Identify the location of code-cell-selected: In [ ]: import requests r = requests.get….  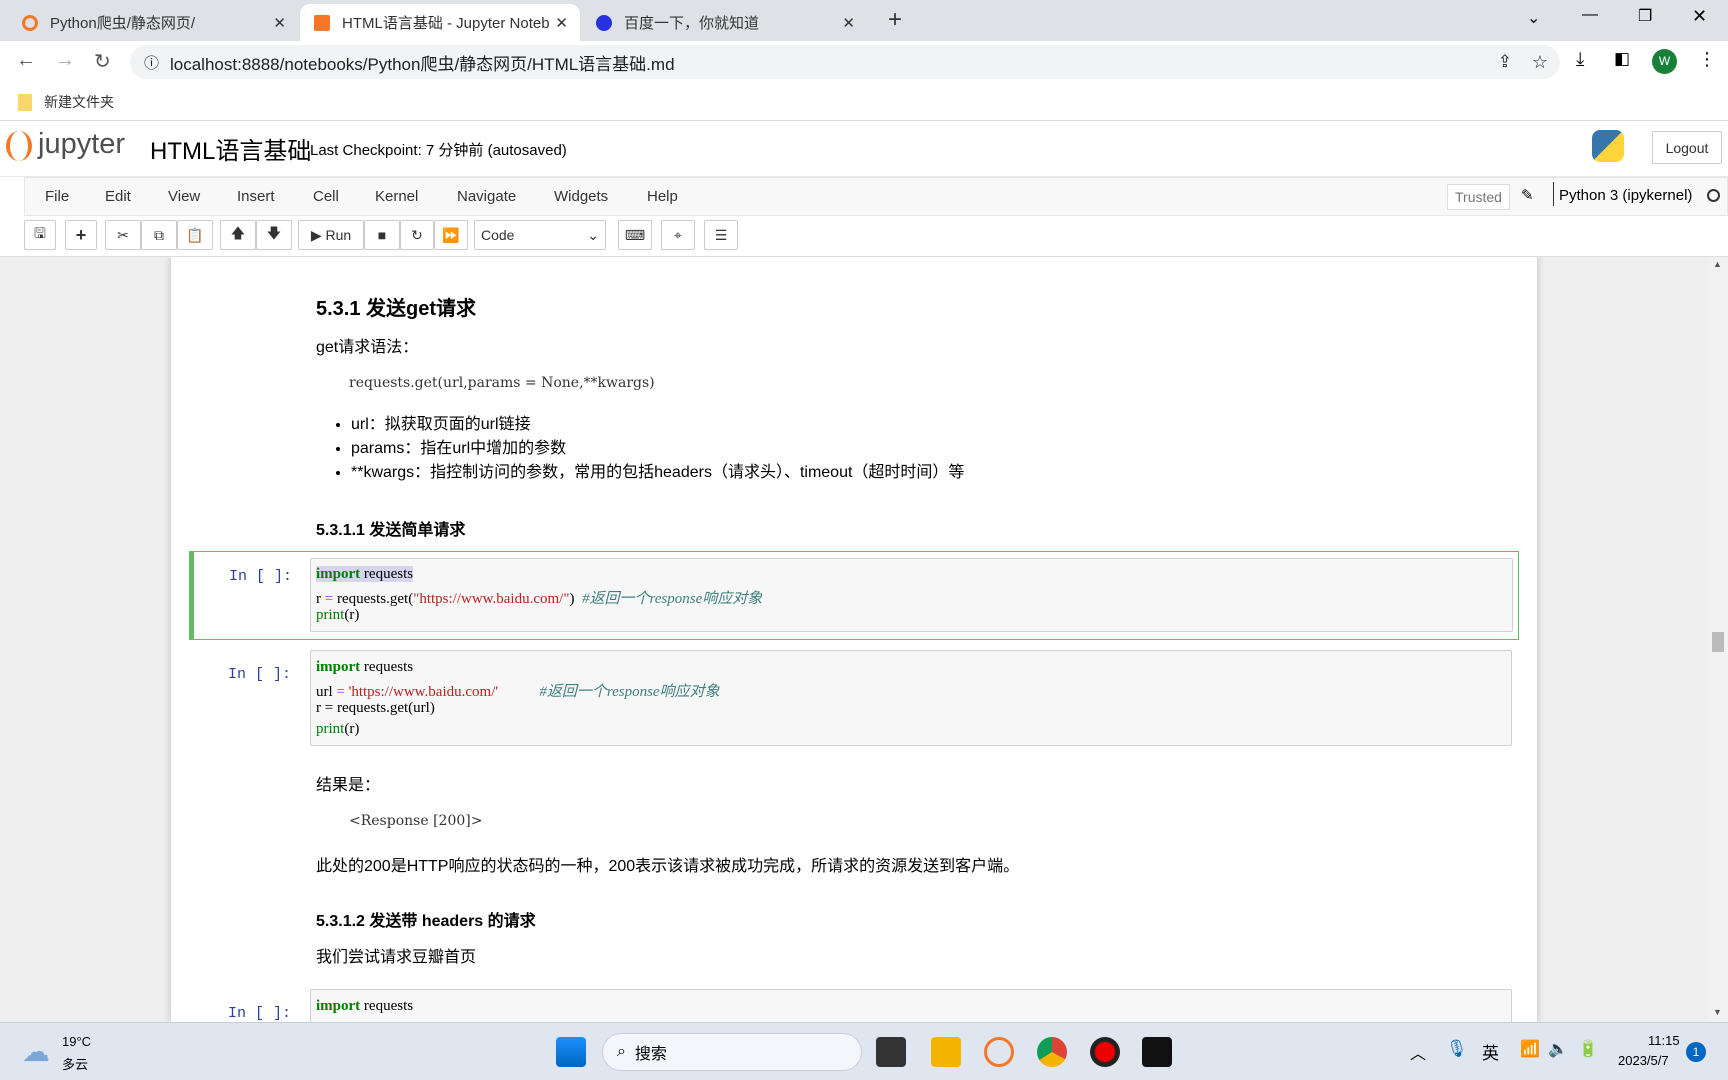
(854, 595).